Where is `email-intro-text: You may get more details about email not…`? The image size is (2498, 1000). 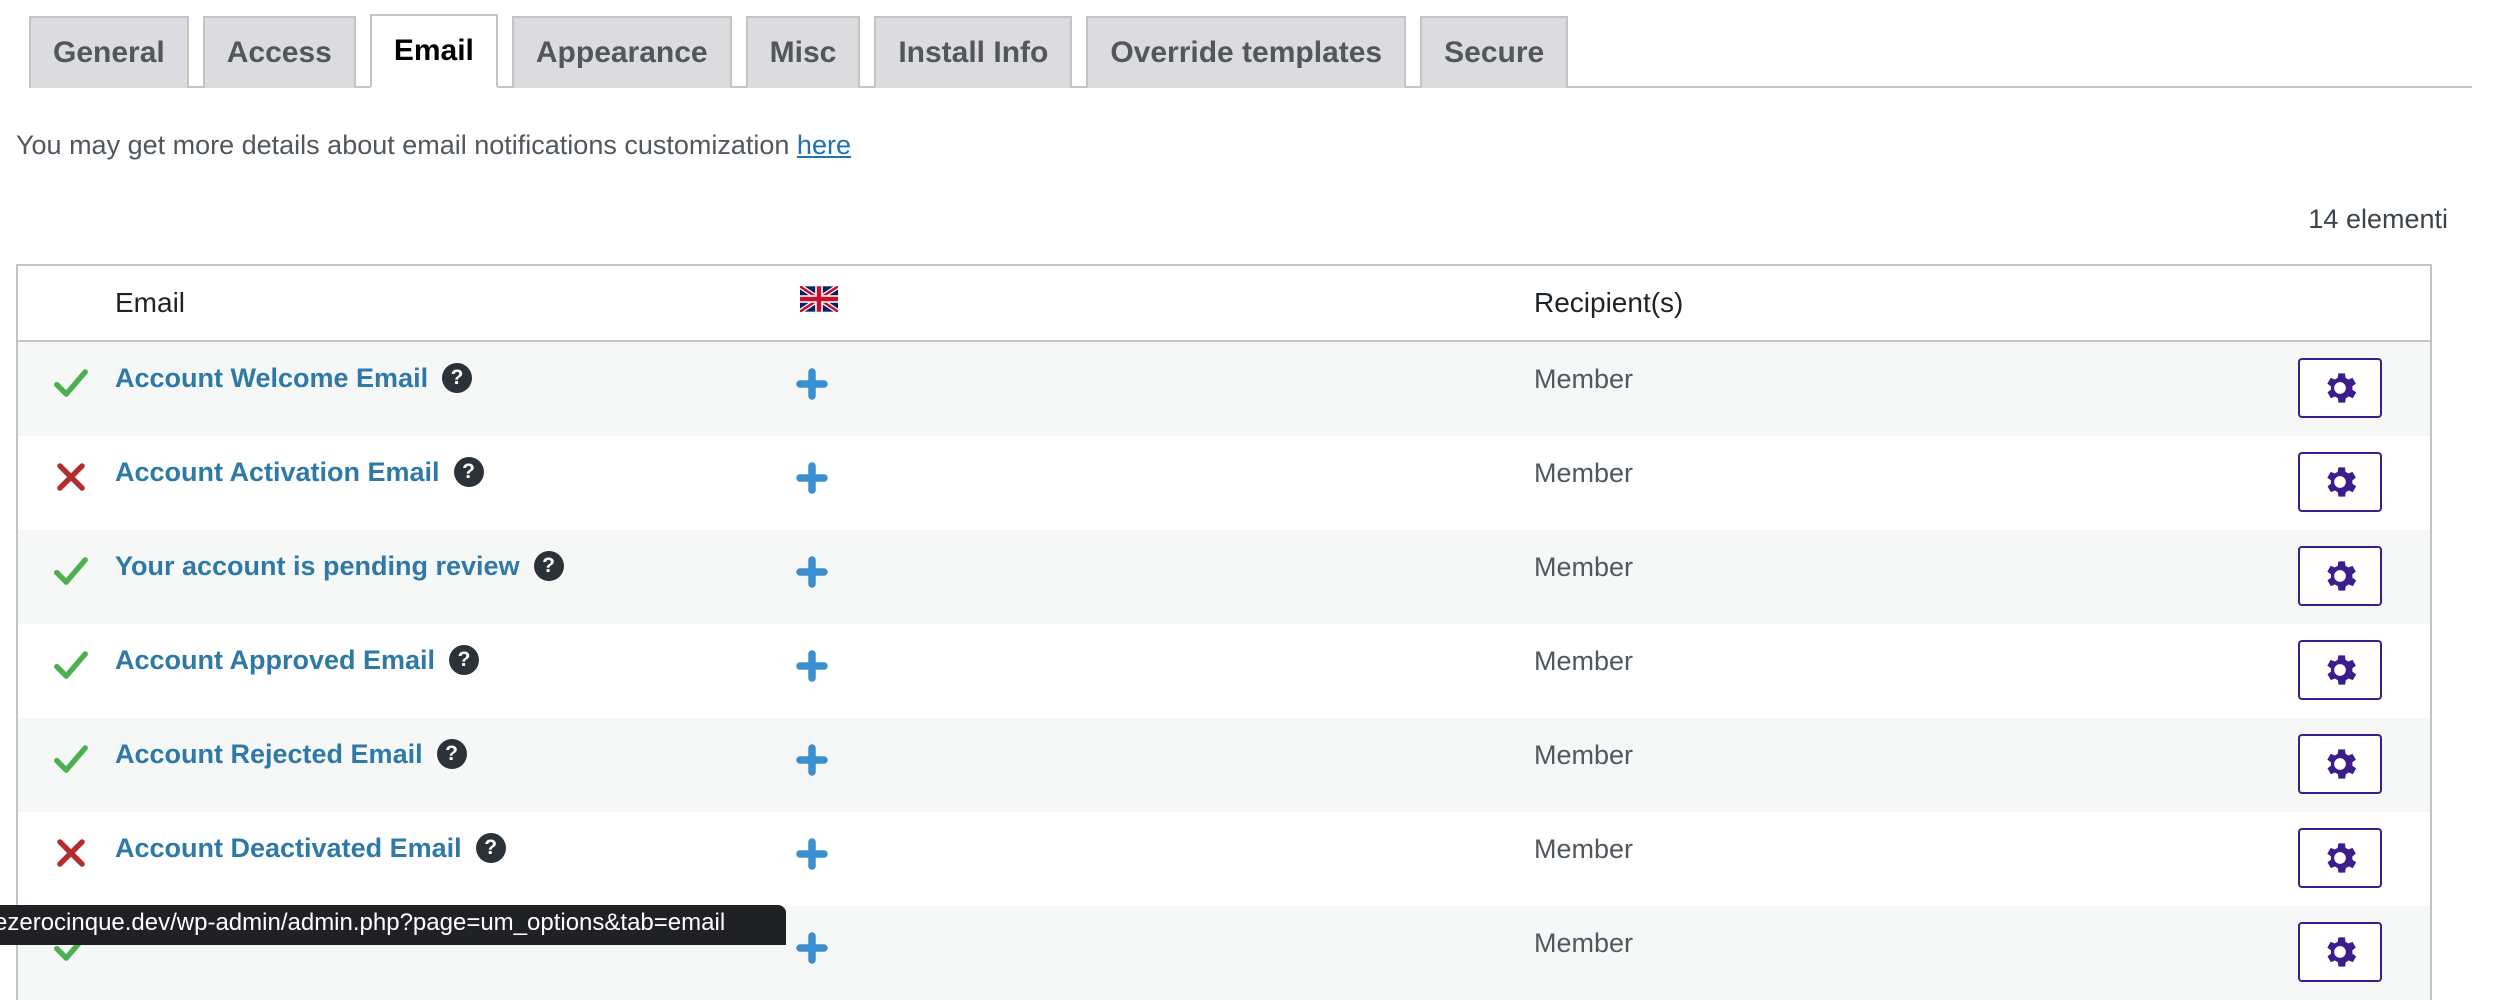 email-intro-text: You may get more details about email not… is located at coordinates (433, 145).